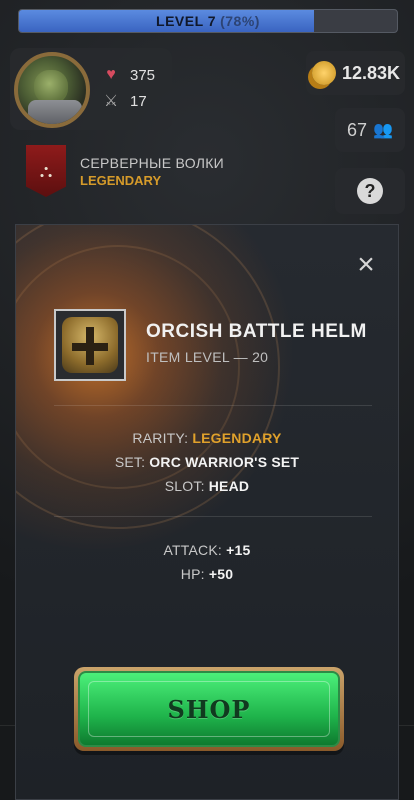 This screenshot has height=800, width=414. Describe the element at coordinates (207, 574) in the screenshot. I see `hp-row: HP: +50` at that location.